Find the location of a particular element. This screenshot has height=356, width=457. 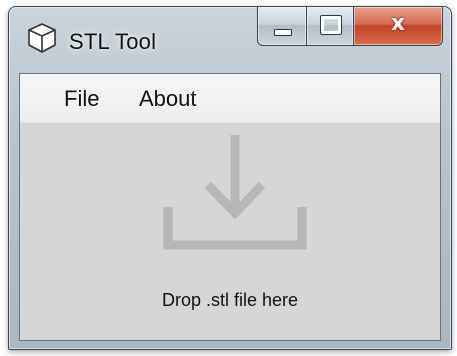

caption-buttons: x is located at coordinates (350, 27).